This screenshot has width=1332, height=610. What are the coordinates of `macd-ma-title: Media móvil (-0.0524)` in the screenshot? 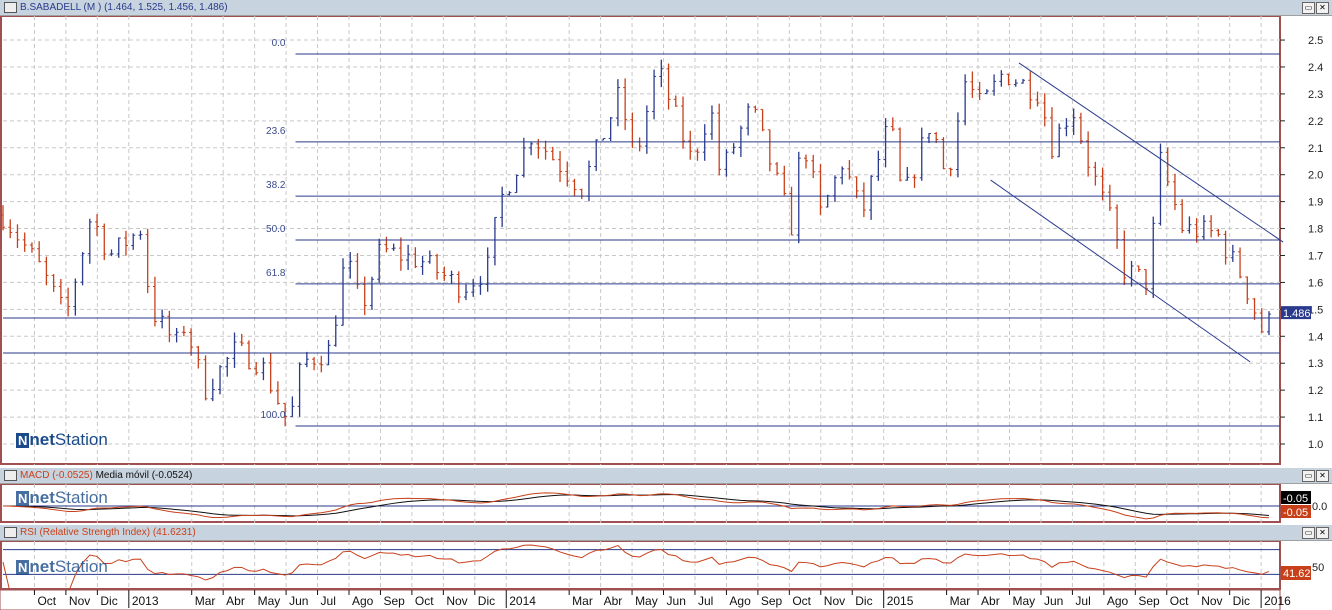 It's located at (144, 475).